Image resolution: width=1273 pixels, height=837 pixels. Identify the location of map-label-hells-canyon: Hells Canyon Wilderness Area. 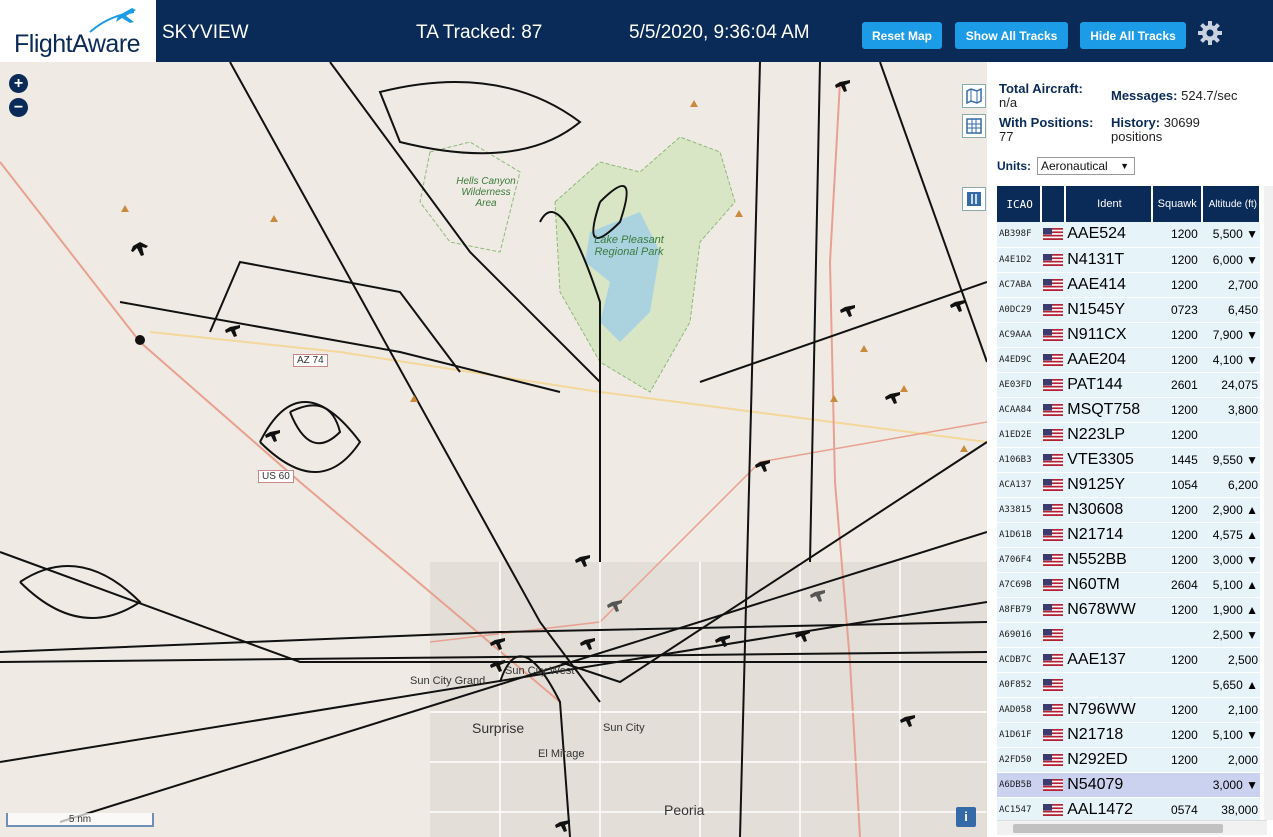
(486, 192).